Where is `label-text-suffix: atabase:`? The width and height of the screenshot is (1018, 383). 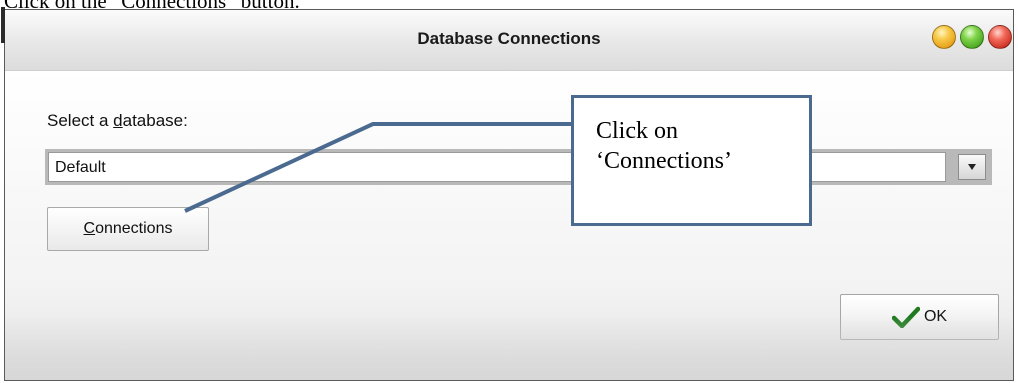 label-text-suffix: atabase: is located at coordinates (155, 120).